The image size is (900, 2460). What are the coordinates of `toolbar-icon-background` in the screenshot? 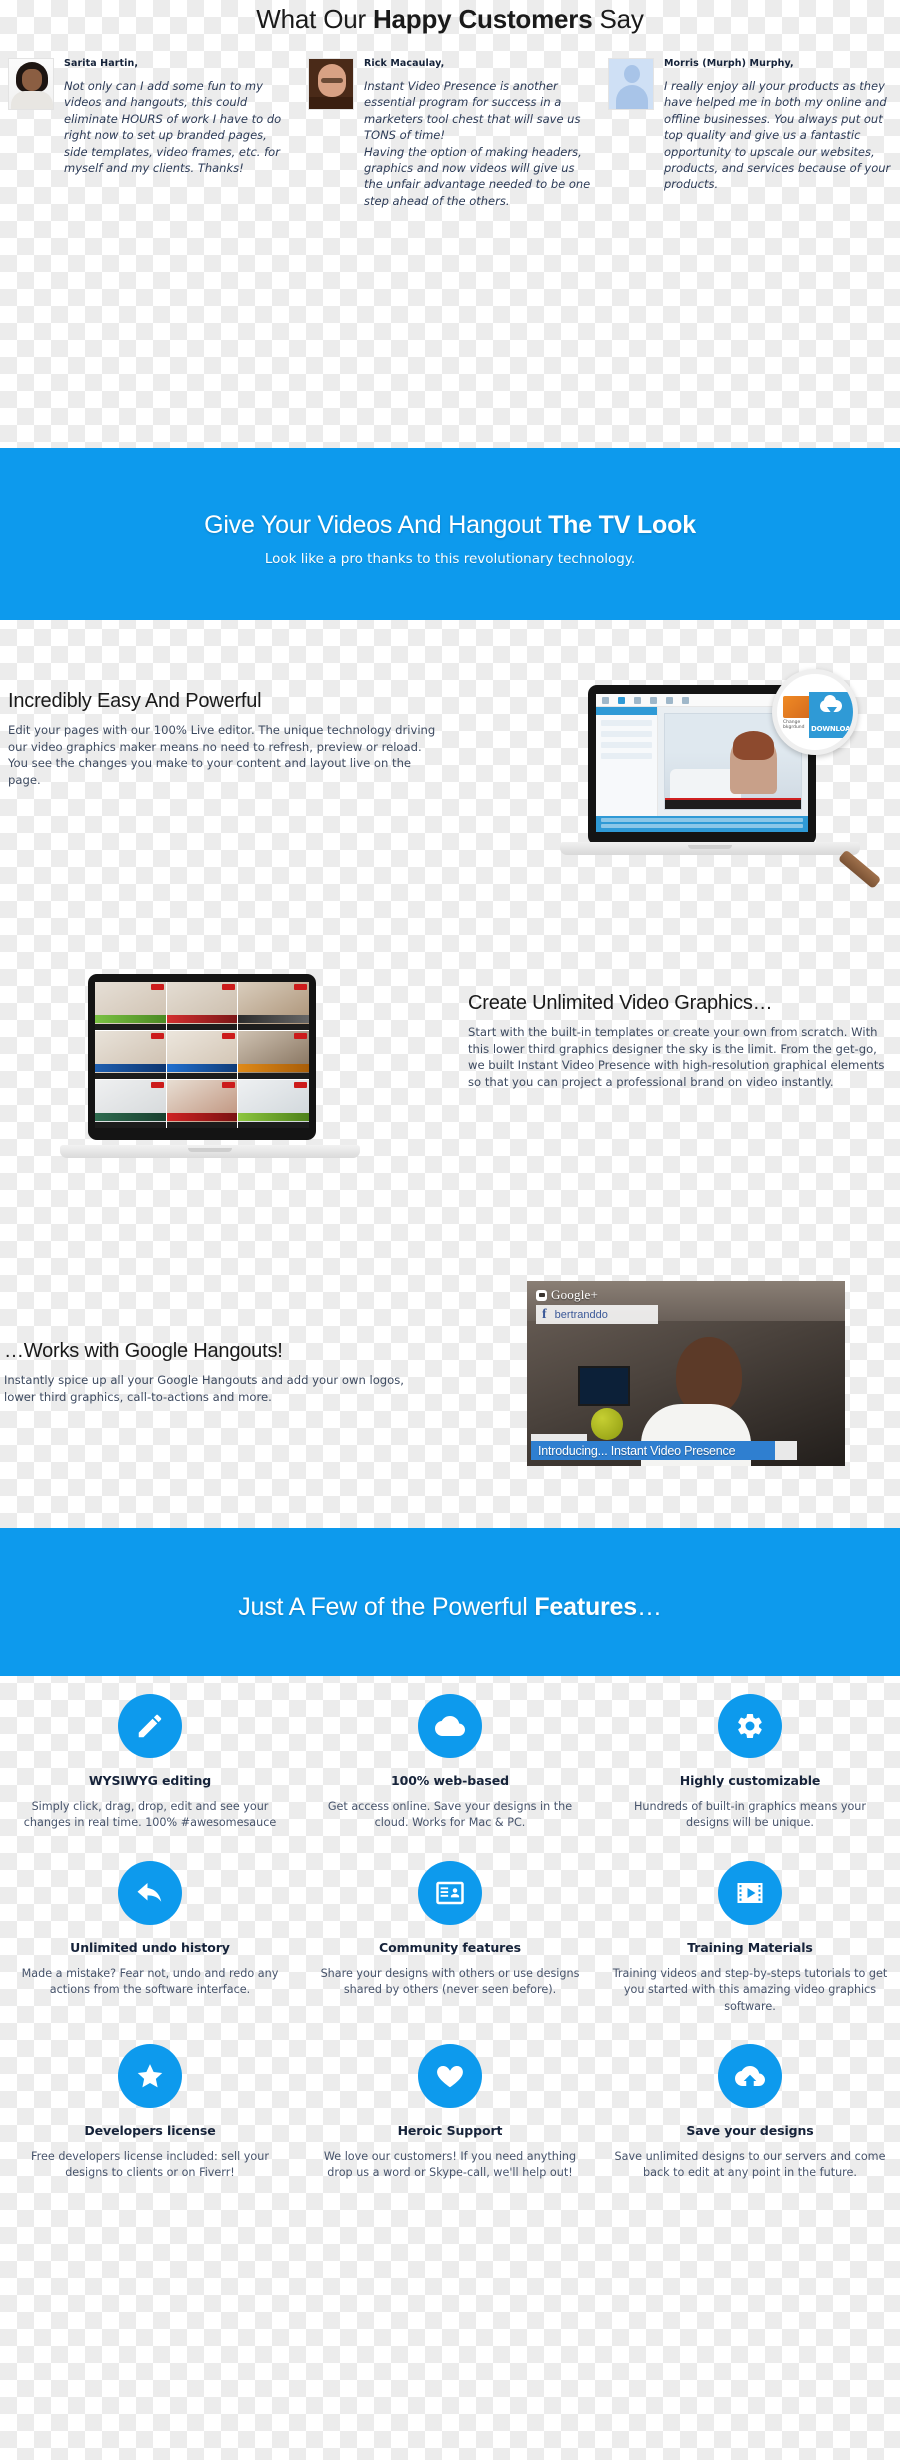 It's located at (621, 700).